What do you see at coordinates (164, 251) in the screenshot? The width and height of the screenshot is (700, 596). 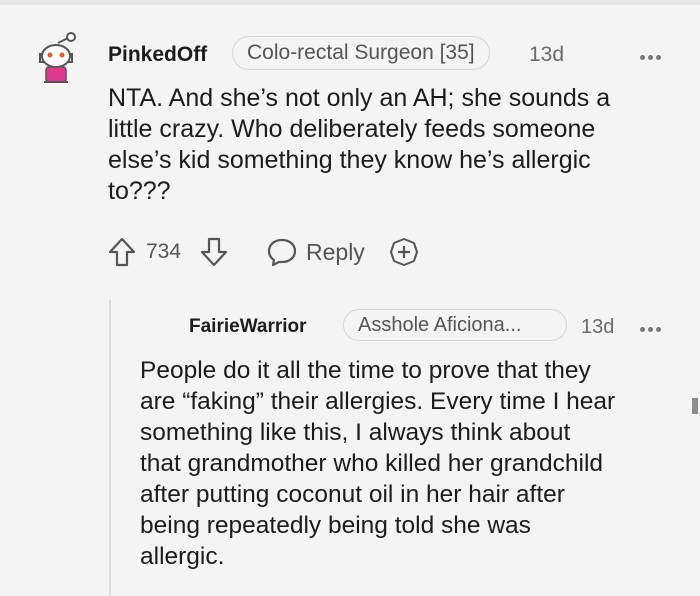 I see `vote-count: 734` at bounding box center [164, 251].